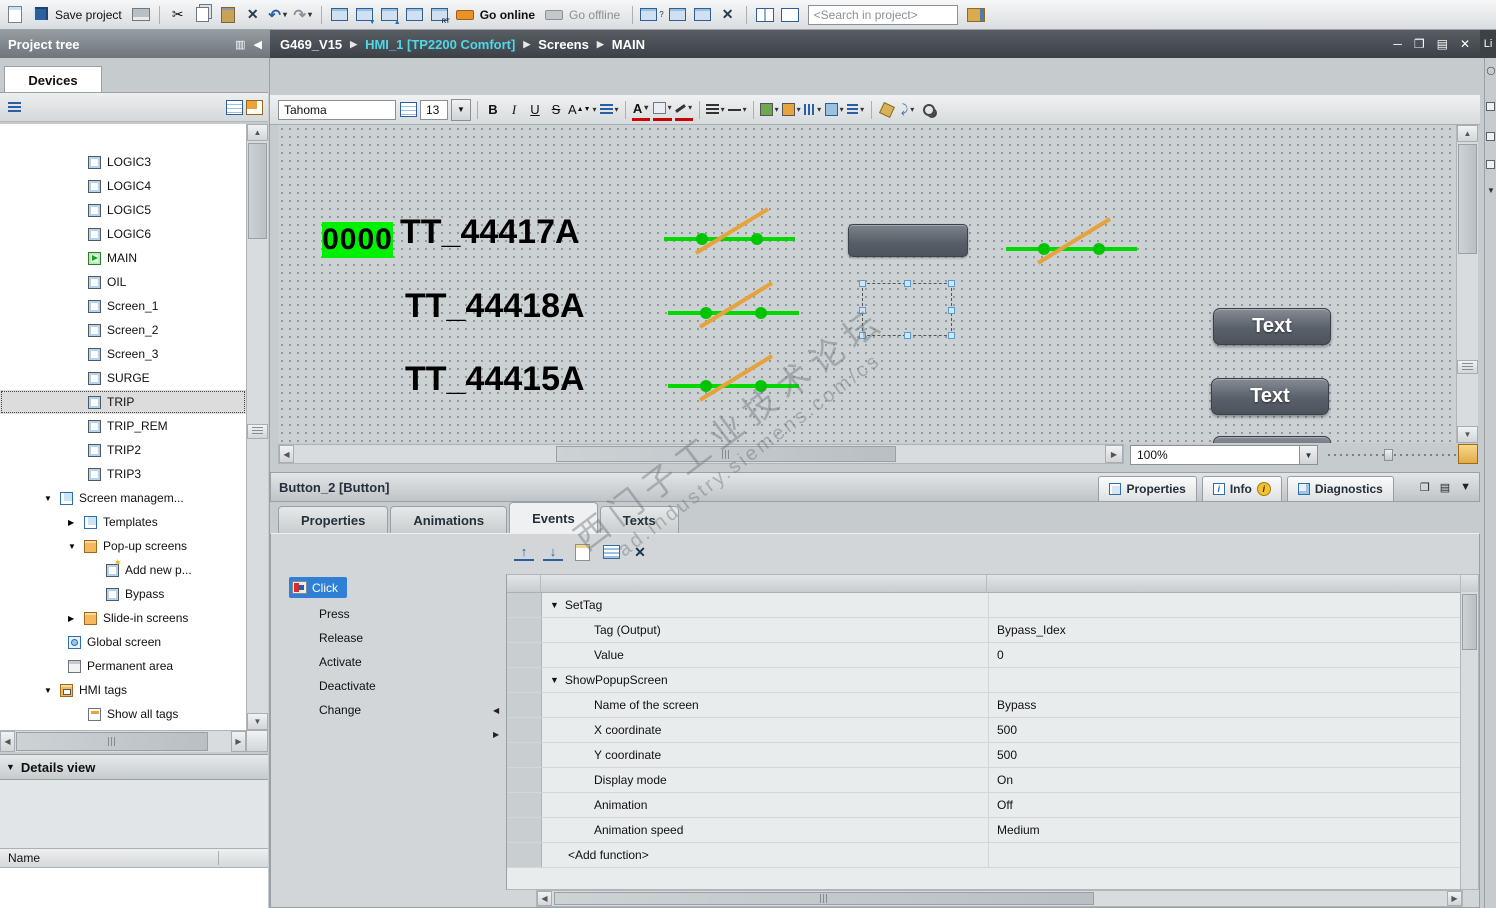 Image resolution: width=1496 pixels, height=908 pixels. What do you see at coordinates (493, 110) in the screenshot?
I see `bold-button: B` at bounding box center [493, 110].